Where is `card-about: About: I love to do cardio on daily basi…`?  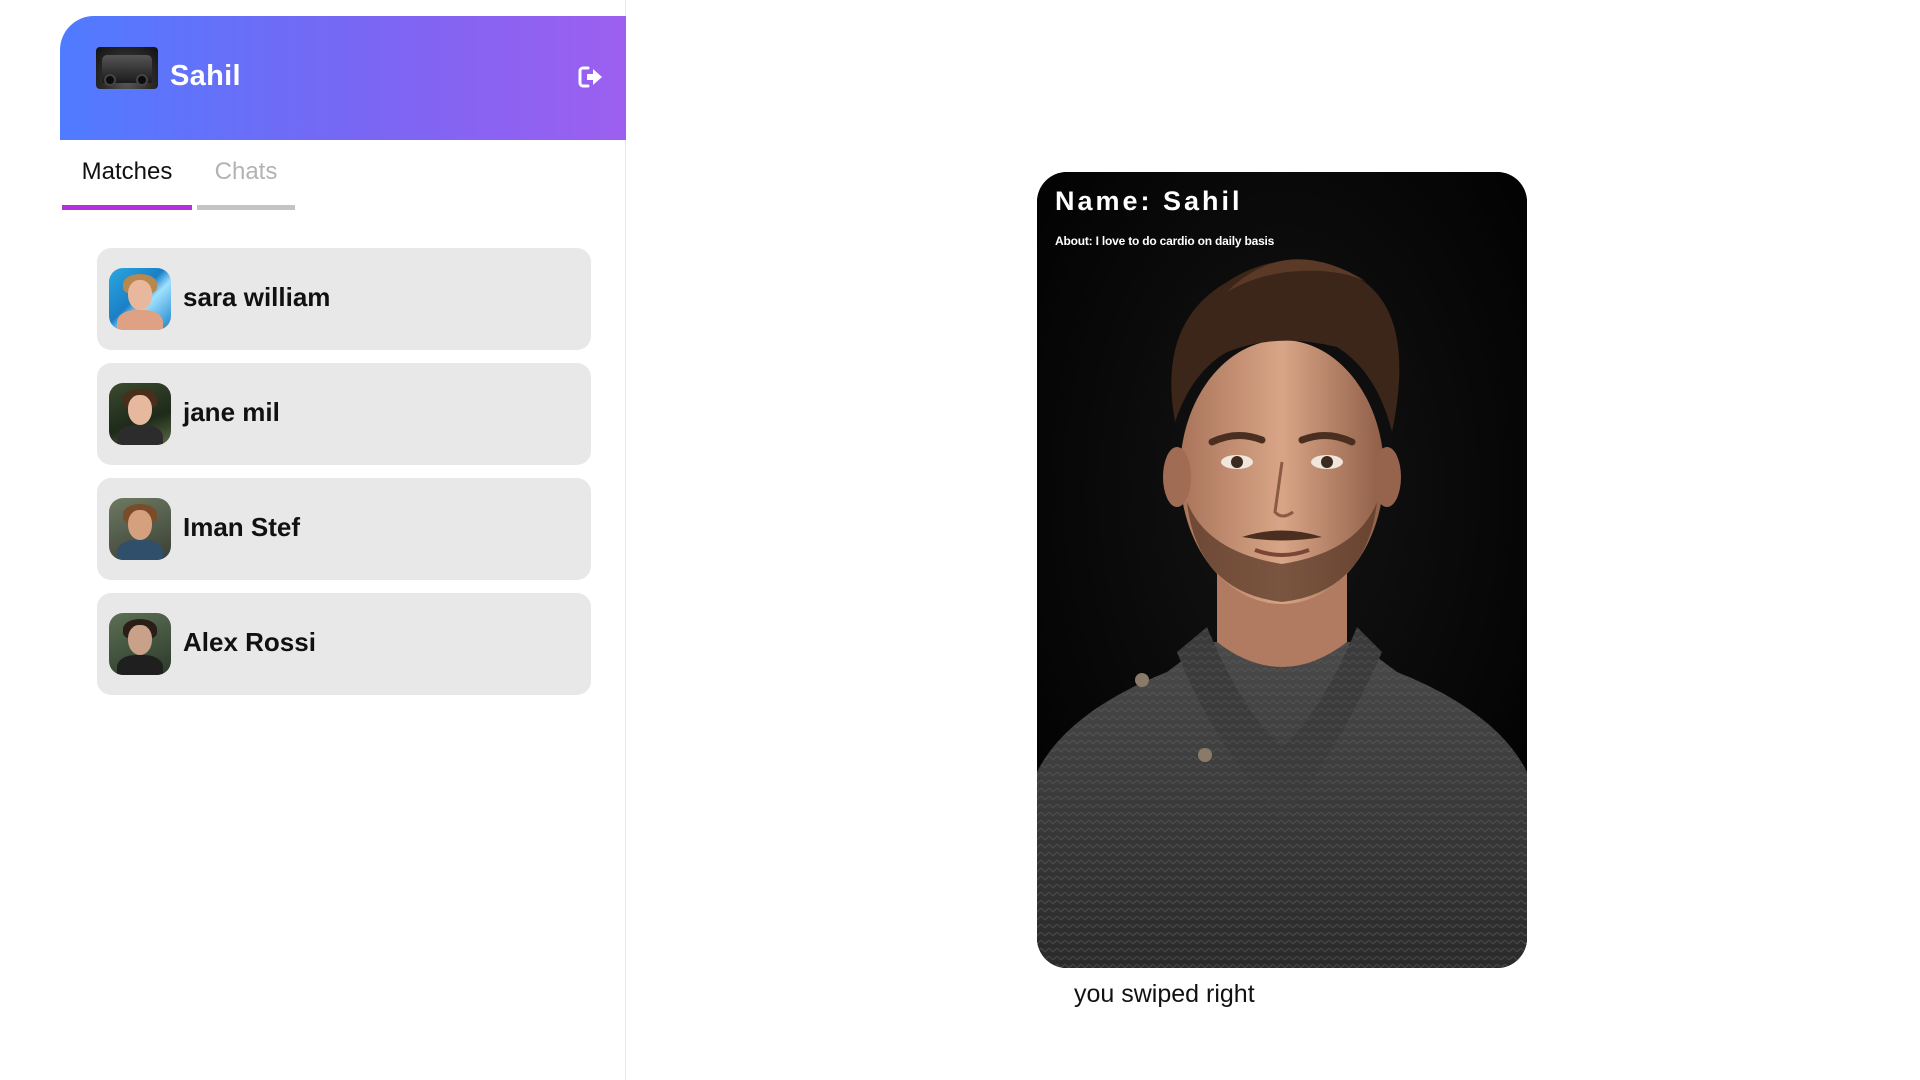 card-about: About: I love to do cardio on daily basi… is located at coordinates (1165, 241).